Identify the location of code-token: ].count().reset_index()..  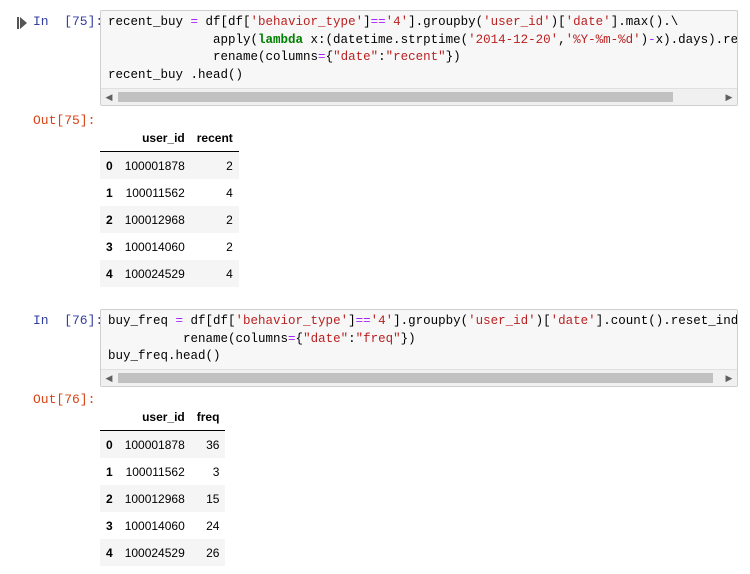
(666, 321).